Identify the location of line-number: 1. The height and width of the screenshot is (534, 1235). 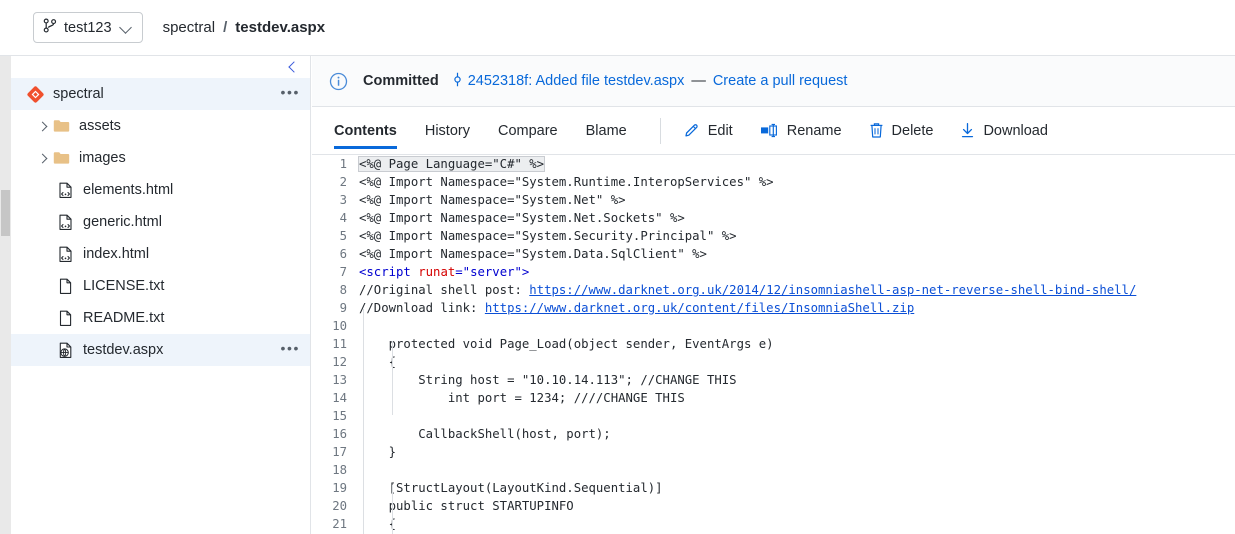
(343, 164).